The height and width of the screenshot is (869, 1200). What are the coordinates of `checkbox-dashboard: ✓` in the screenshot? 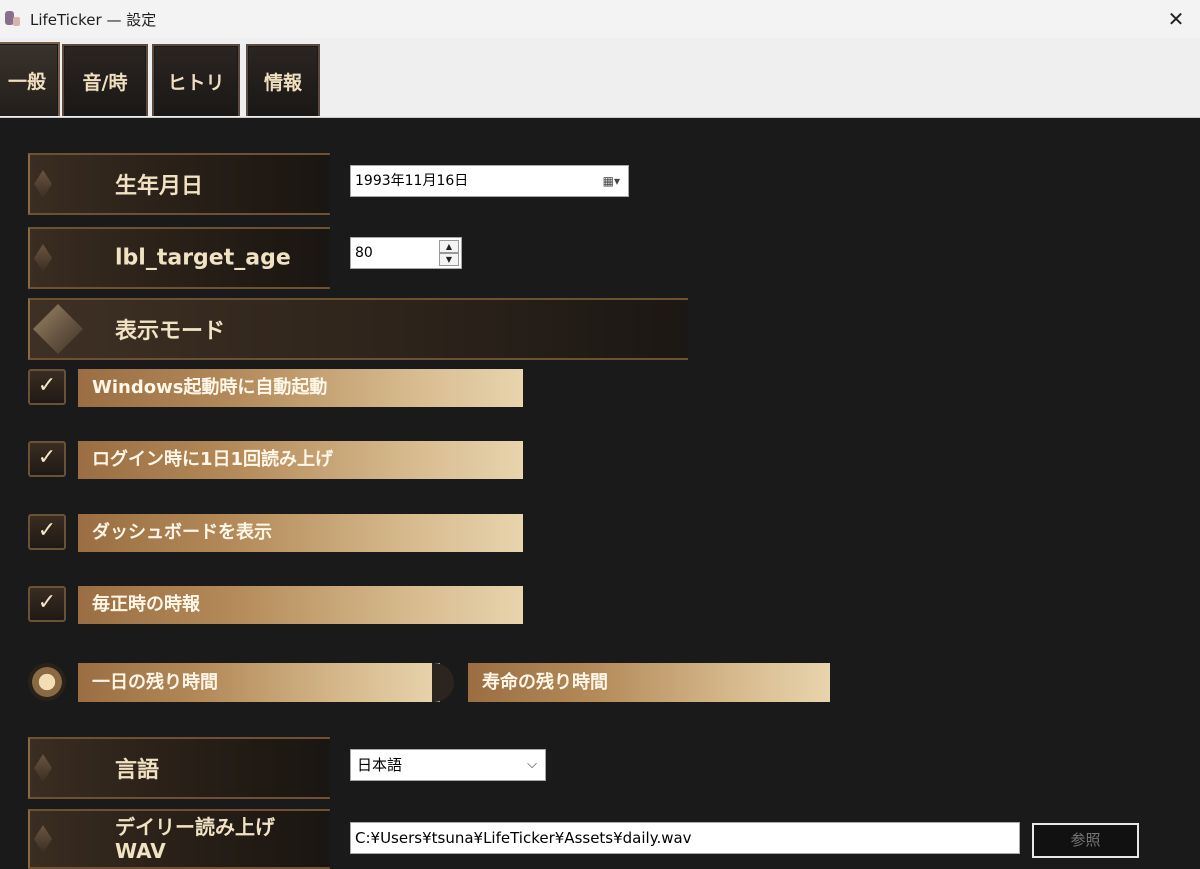 It's located at (47, 532).